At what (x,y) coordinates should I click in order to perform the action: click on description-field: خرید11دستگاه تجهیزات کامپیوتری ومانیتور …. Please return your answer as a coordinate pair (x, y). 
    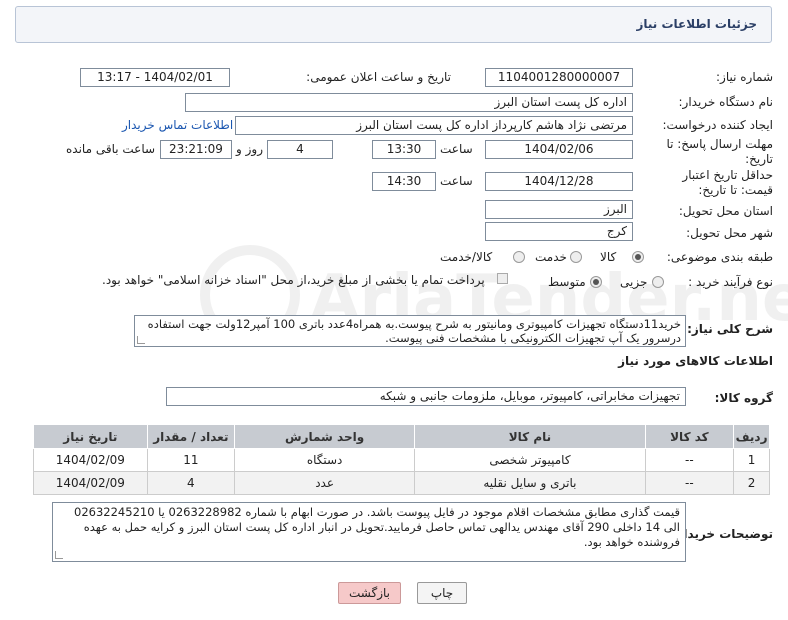
    Looking at the image, I should click on (410, 331).